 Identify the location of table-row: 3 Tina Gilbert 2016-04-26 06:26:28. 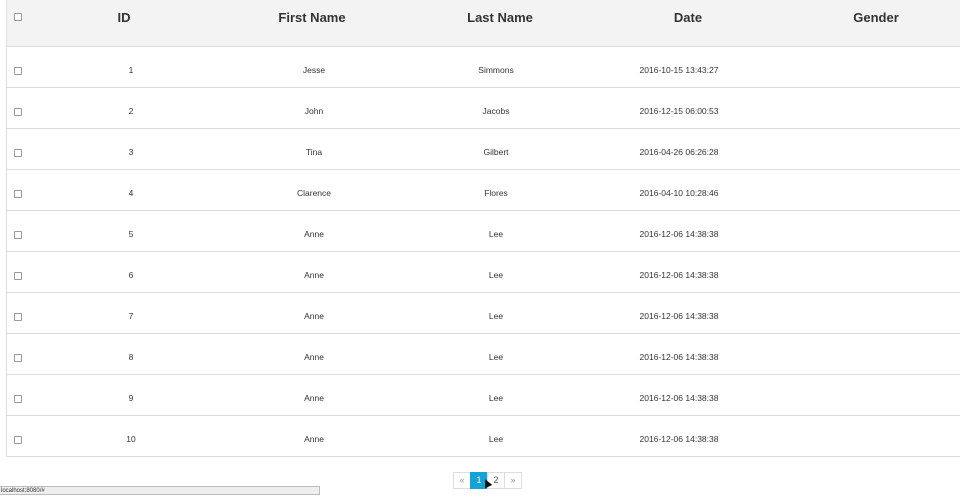
(483, 149).